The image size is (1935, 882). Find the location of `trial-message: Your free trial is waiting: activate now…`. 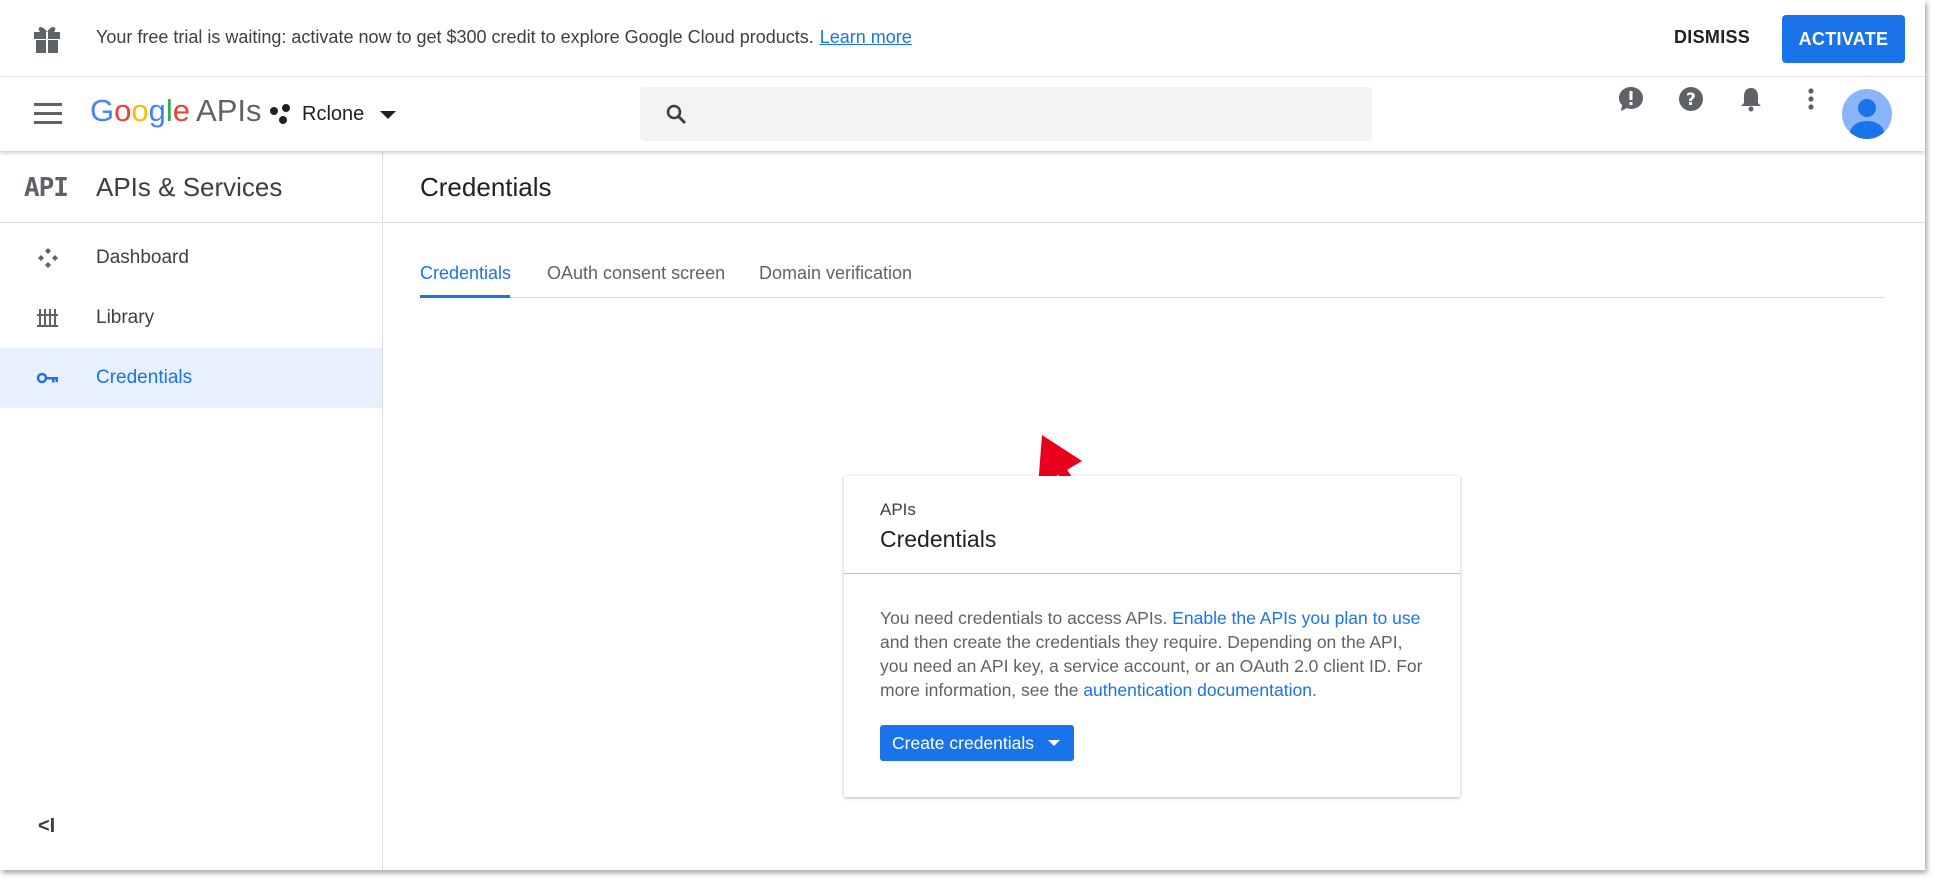

trial-message: Your free trial is waiting: activate now… is located at coordinates (504, 37).